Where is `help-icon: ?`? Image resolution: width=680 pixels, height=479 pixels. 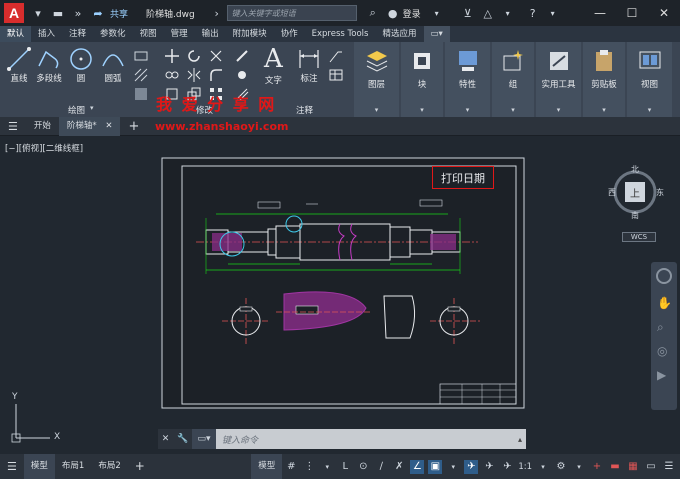
help-icon: ? is located at coordinates (533, 13).